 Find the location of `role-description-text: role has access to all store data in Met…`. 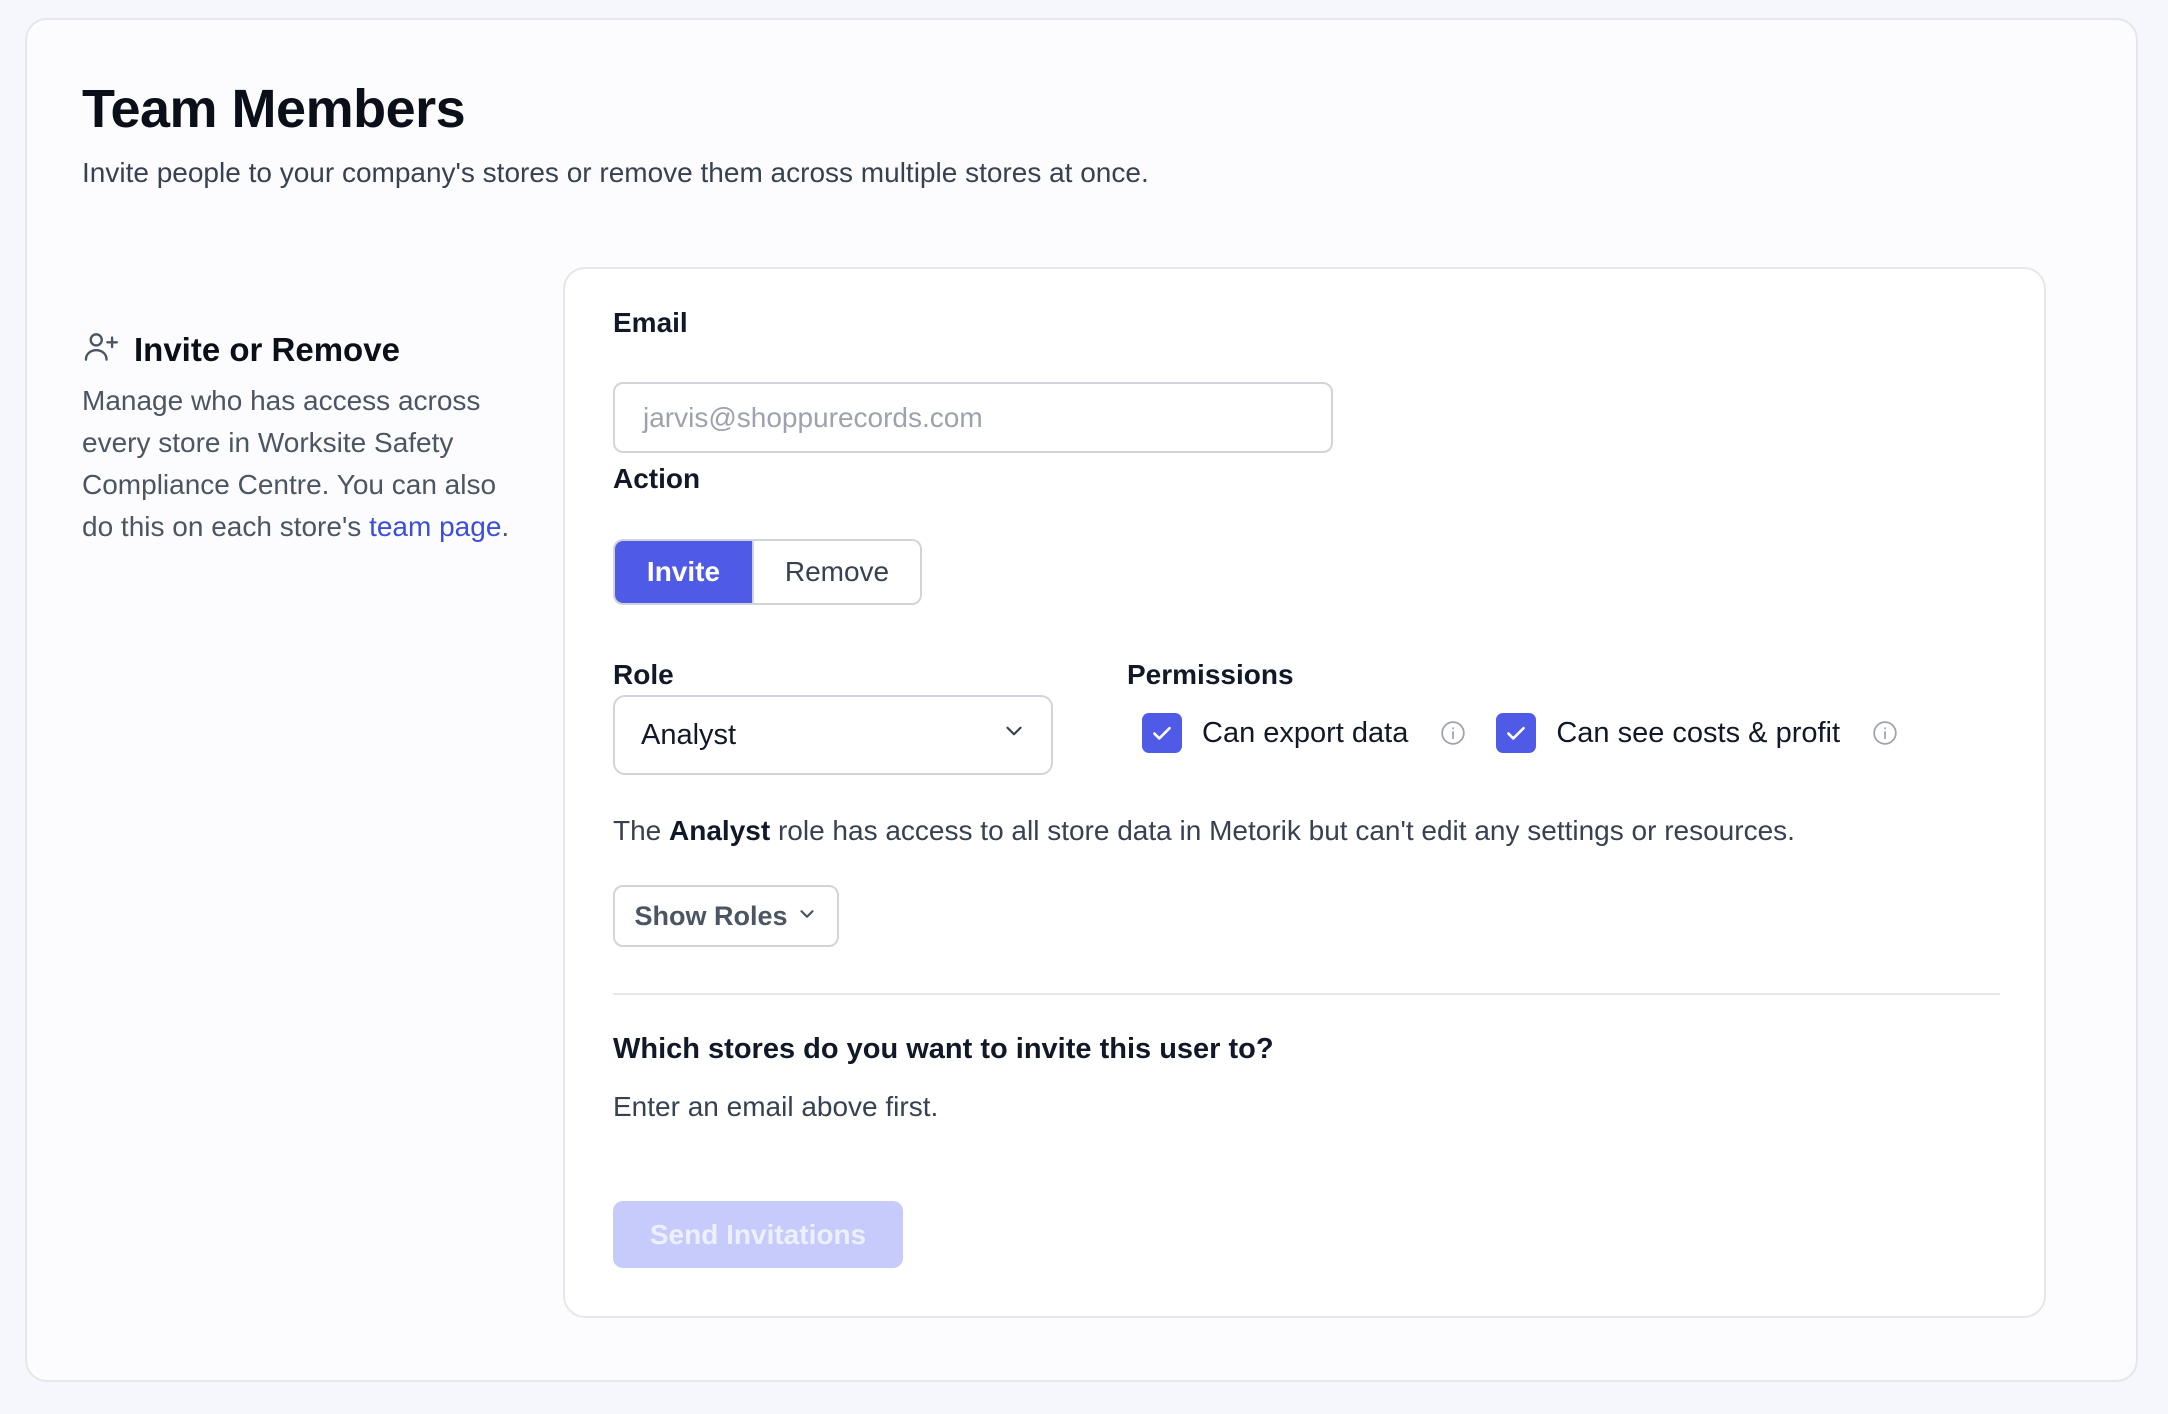

role-description-text: role has access to all store data in Met… is located at coordinates (1282, 830).